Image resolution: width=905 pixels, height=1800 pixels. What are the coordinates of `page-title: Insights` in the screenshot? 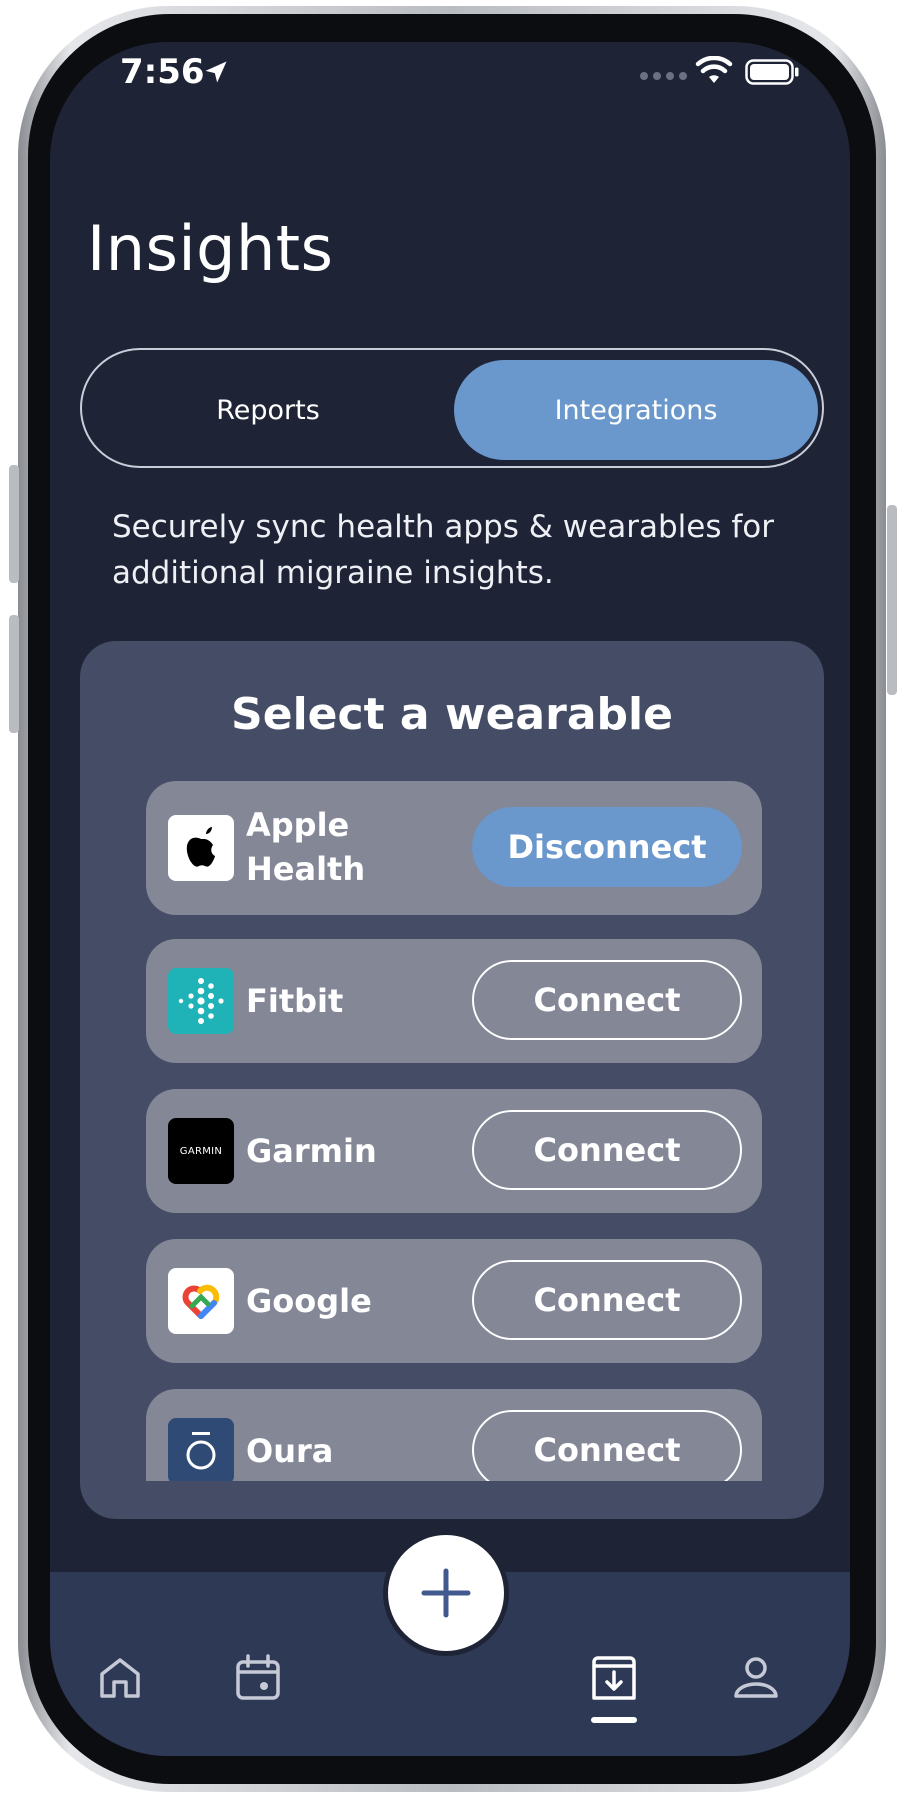 It's located at (210, 248).